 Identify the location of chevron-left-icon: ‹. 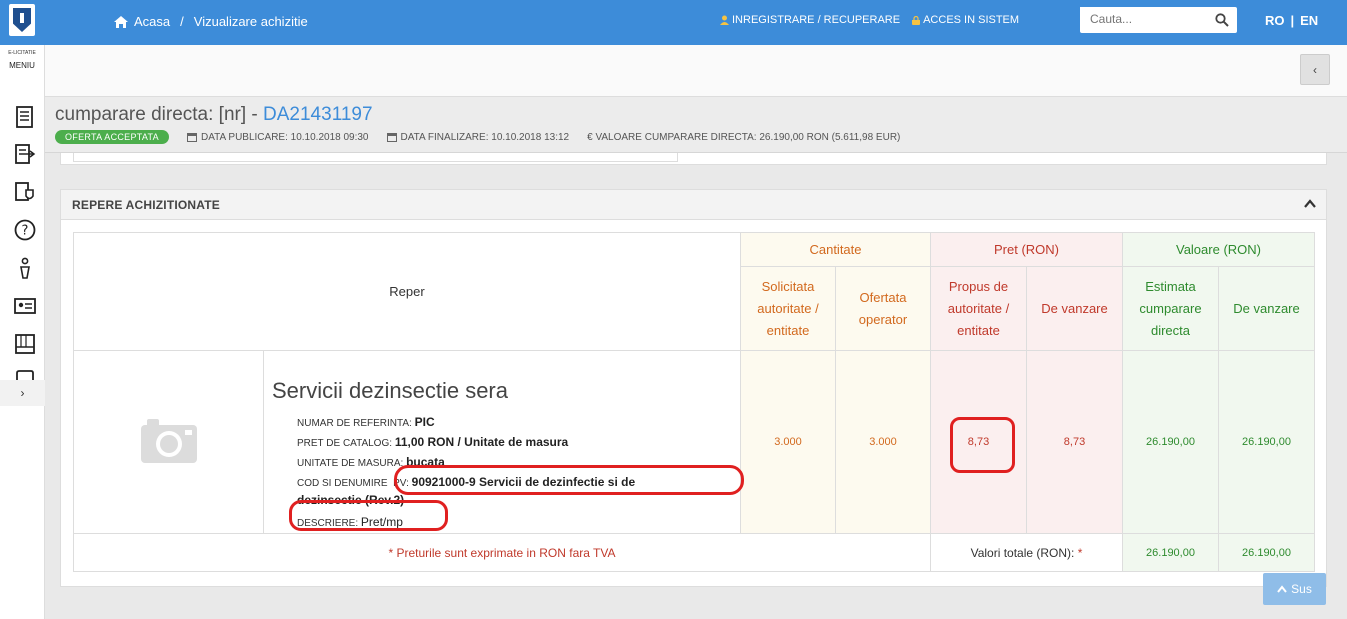
(1315, 69).